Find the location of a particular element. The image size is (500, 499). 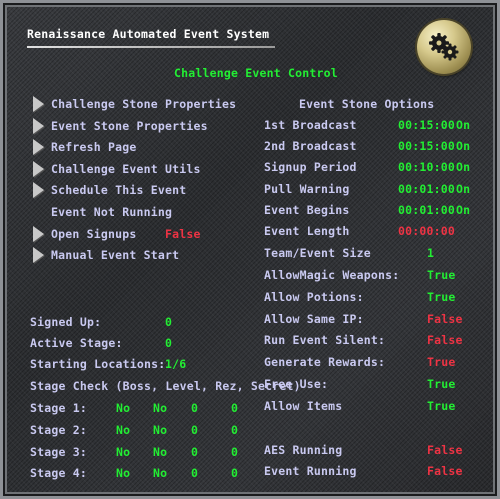

option-label: Allow Items is located at coordinates (303, 406).